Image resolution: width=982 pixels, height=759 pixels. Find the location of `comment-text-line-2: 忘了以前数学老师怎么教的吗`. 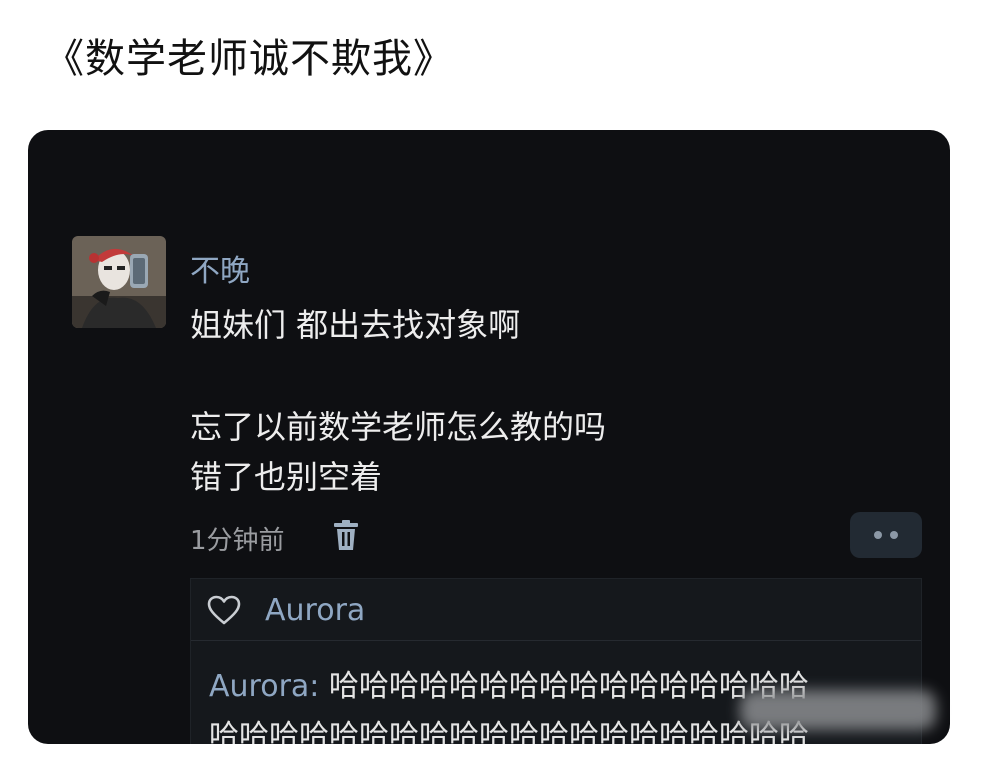

comment-text-line-2: 忘了以前数学老师怎么教的吗 is located at coordinates (398, 427).